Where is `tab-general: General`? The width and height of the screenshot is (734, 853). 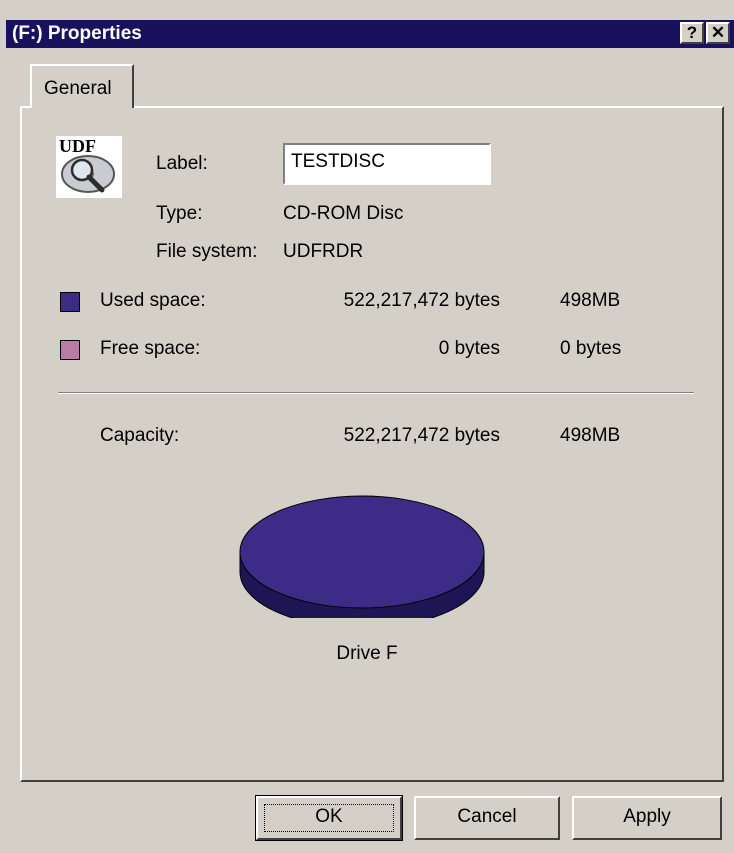
tab-general: General is located at coordinates (82, 86).